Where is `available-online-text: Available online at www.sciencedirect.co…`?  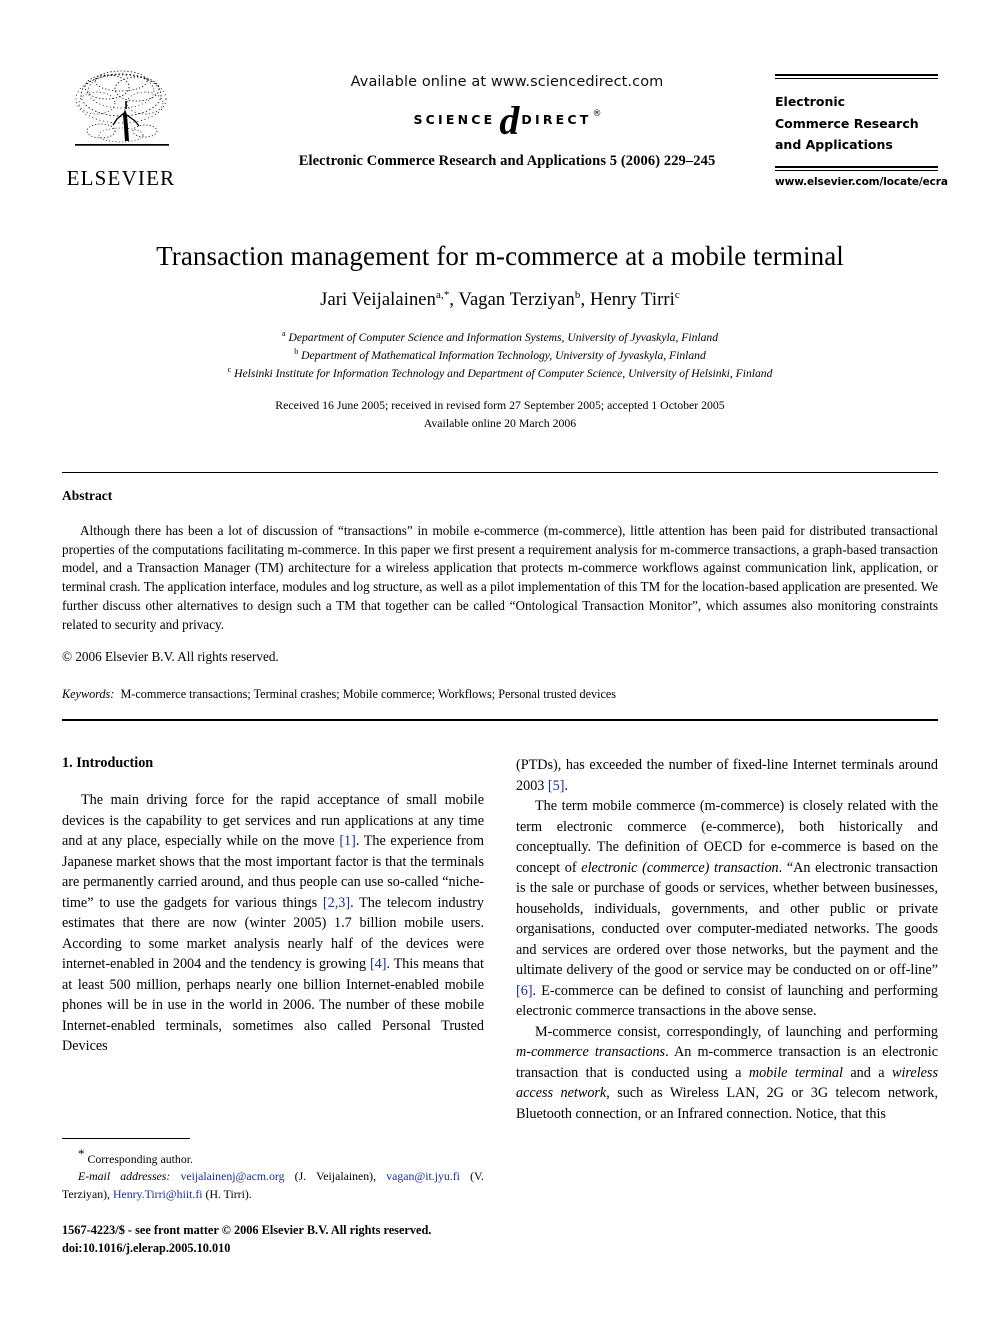 available-online-text: Available online at www.sciencedirect.co… is located at coordinates (507, 82).